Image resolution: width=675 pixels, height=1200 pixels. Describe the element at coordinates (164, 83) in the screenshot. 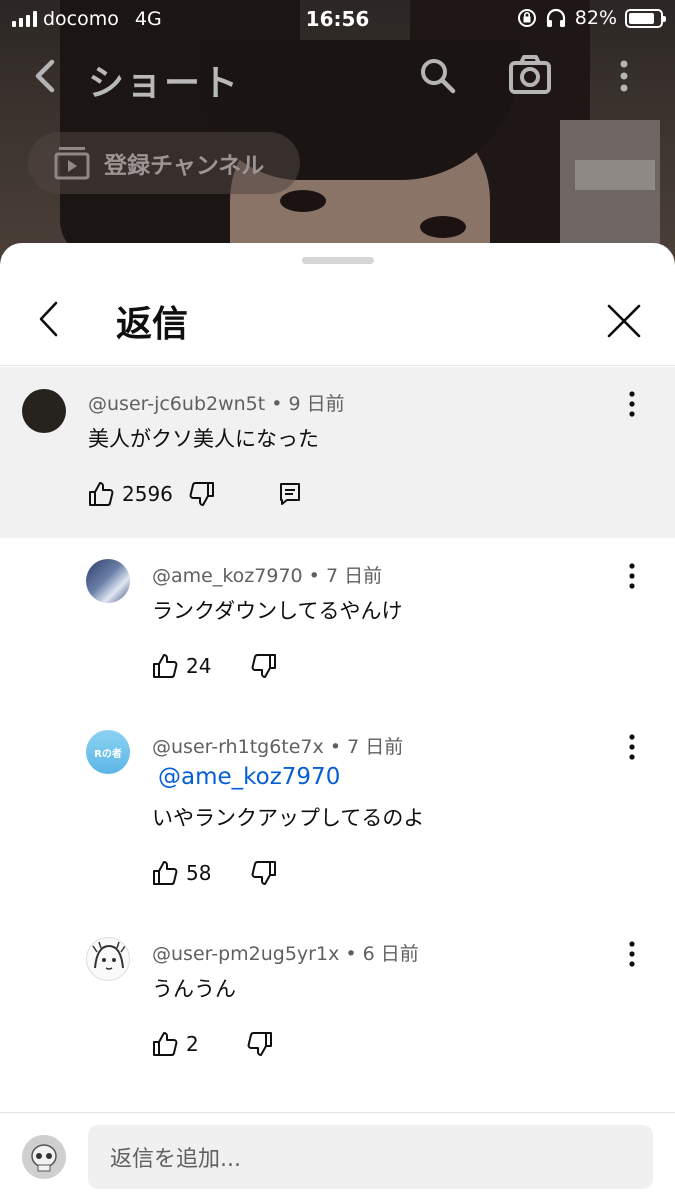

I see `page-title: ショート` at that location.